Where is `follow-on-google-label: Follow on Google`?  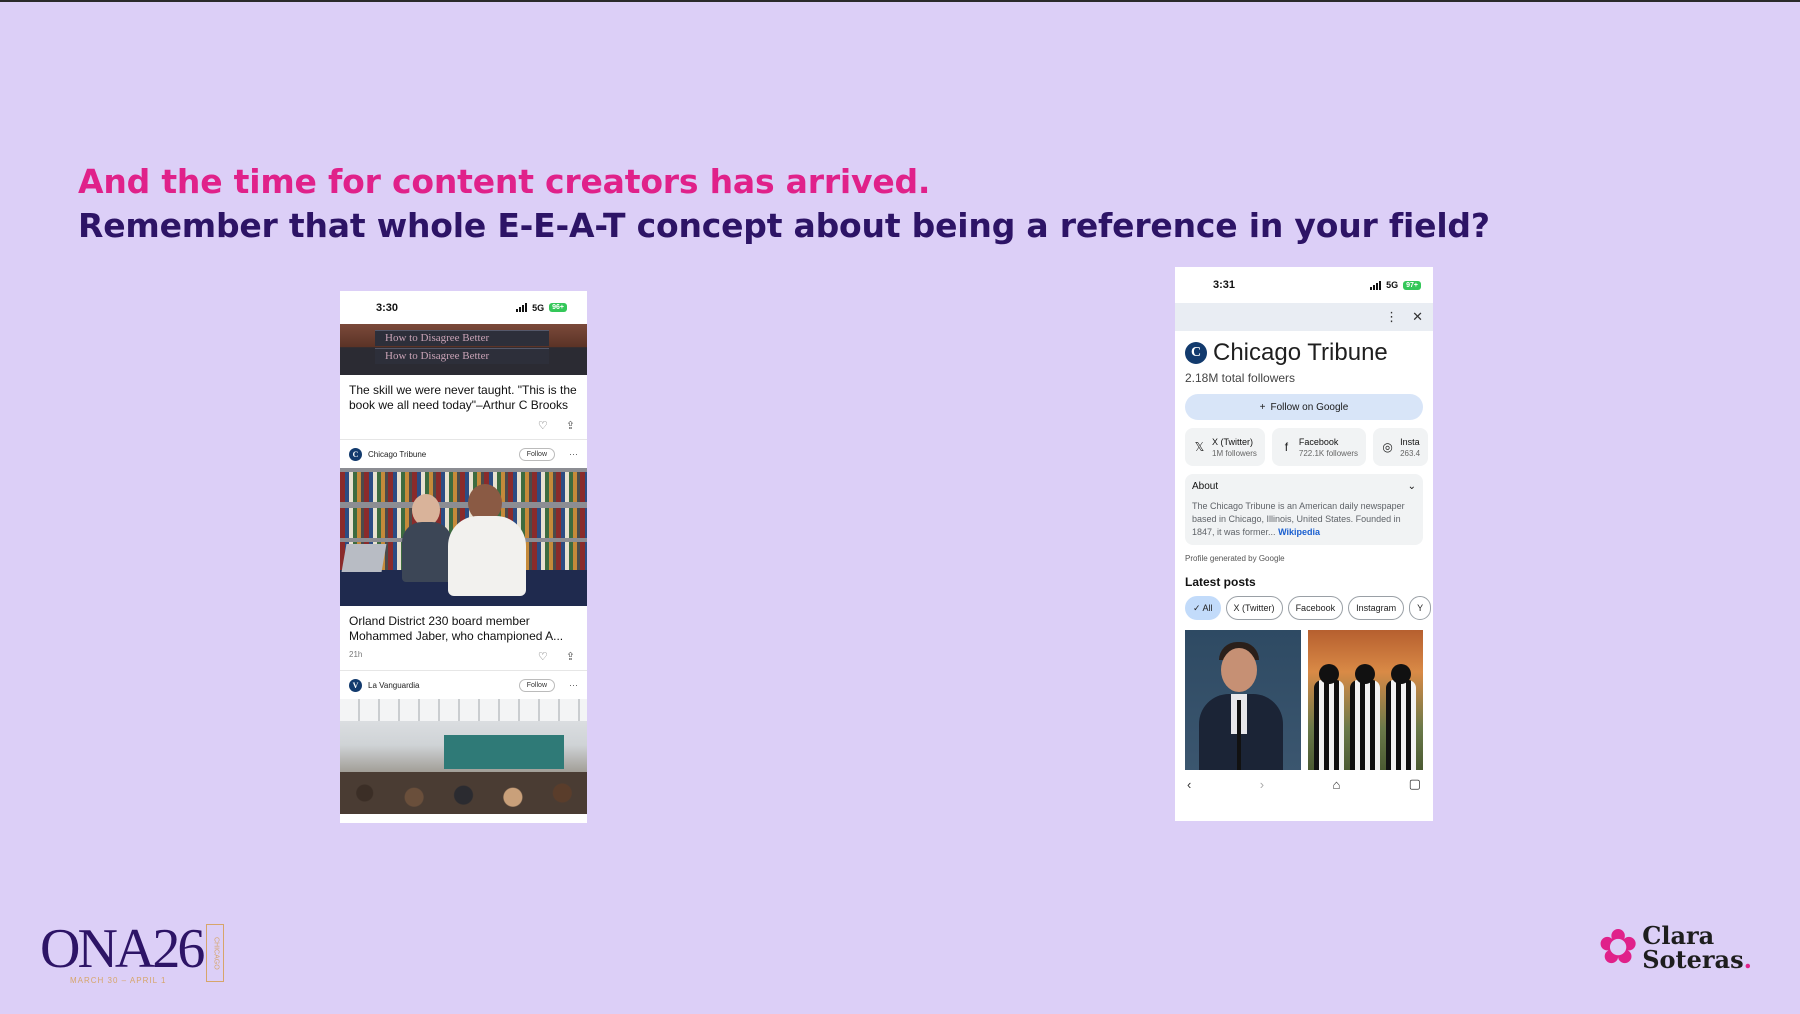 follow-on-google-label: Follow on Google is located at coordinates (1309, 407).